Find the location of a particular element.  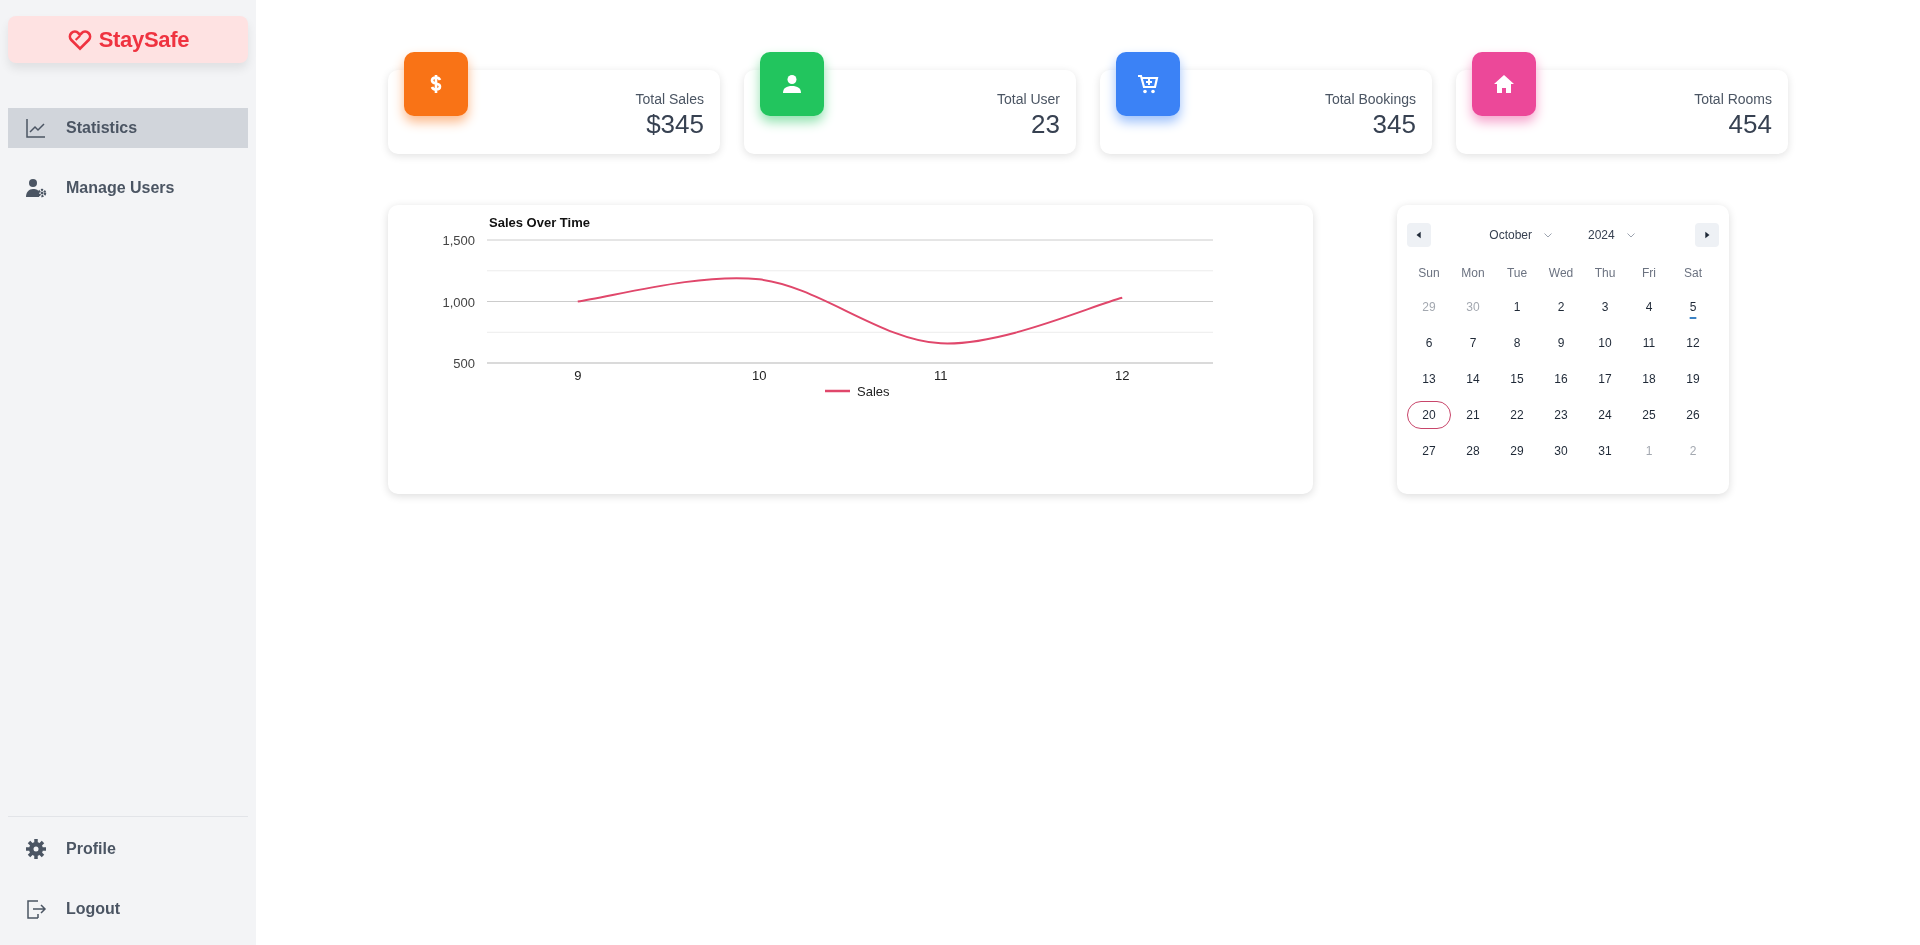

month-select: October is located at coordinates (1521, 235).